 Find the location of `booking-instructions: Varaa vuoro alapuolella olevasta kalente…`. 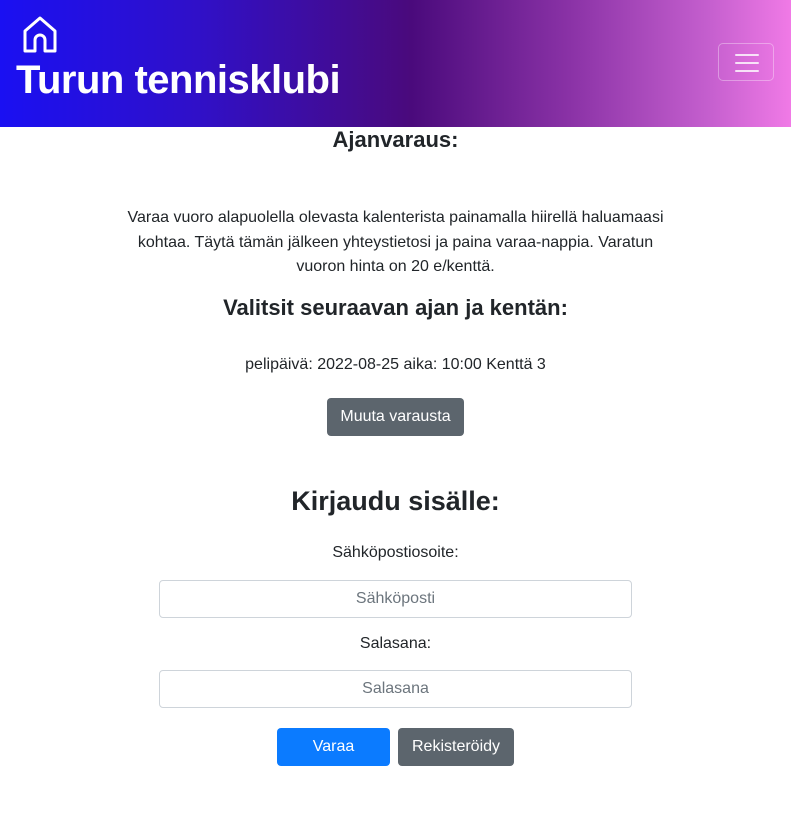

booking-instructions: Varaa vuoro alapuolella olevasta kalente… is located at coordinates (395, 242).